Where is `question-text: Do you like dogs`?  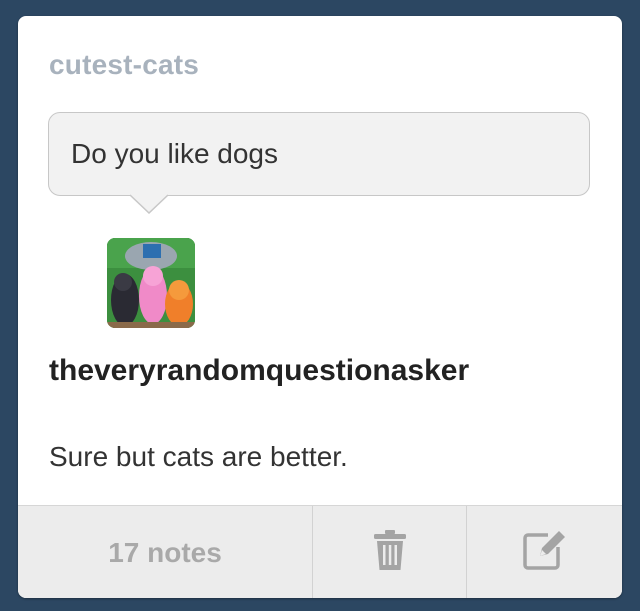
question-text: Do you like dogs is located at coordinates (175, 153).